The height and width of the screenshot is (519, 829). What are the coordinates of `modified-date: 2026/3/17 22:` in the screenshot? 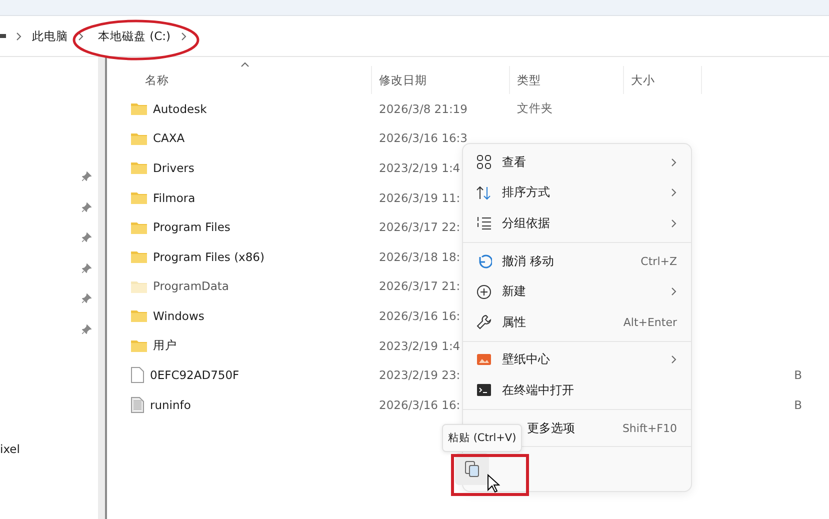 It's located at (419, 227).